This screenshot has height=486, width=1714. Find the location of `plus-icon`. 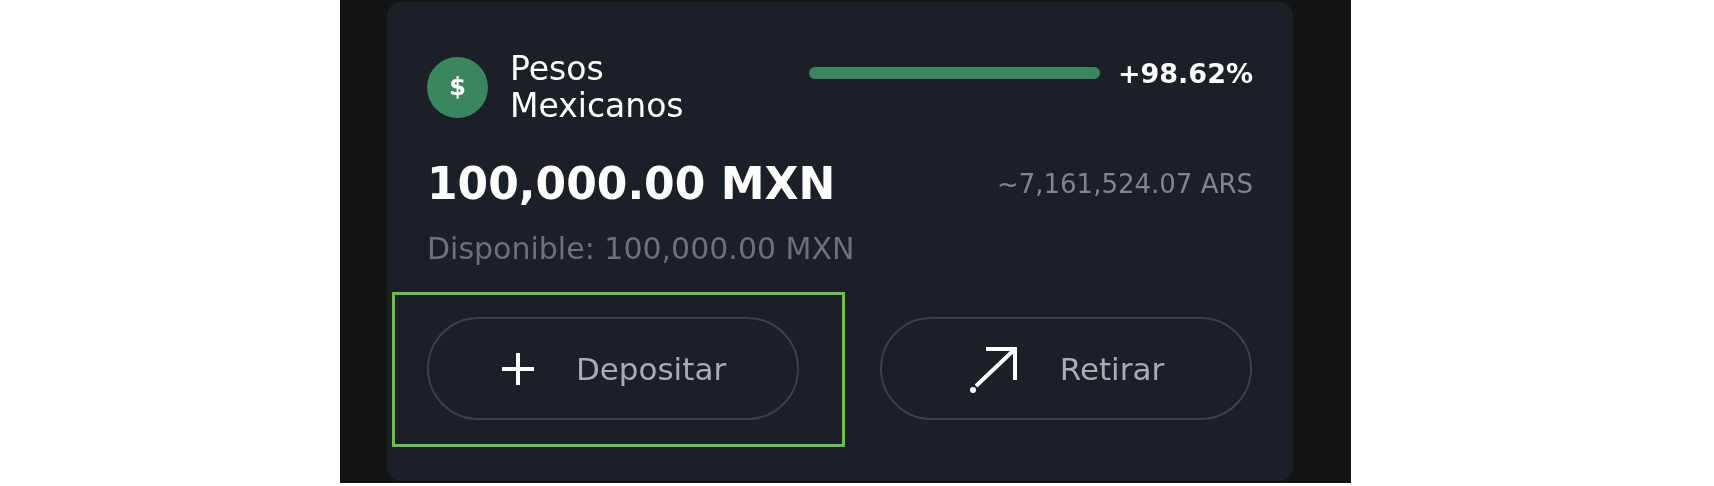

plus-icon is located at coordinates (517, 368).